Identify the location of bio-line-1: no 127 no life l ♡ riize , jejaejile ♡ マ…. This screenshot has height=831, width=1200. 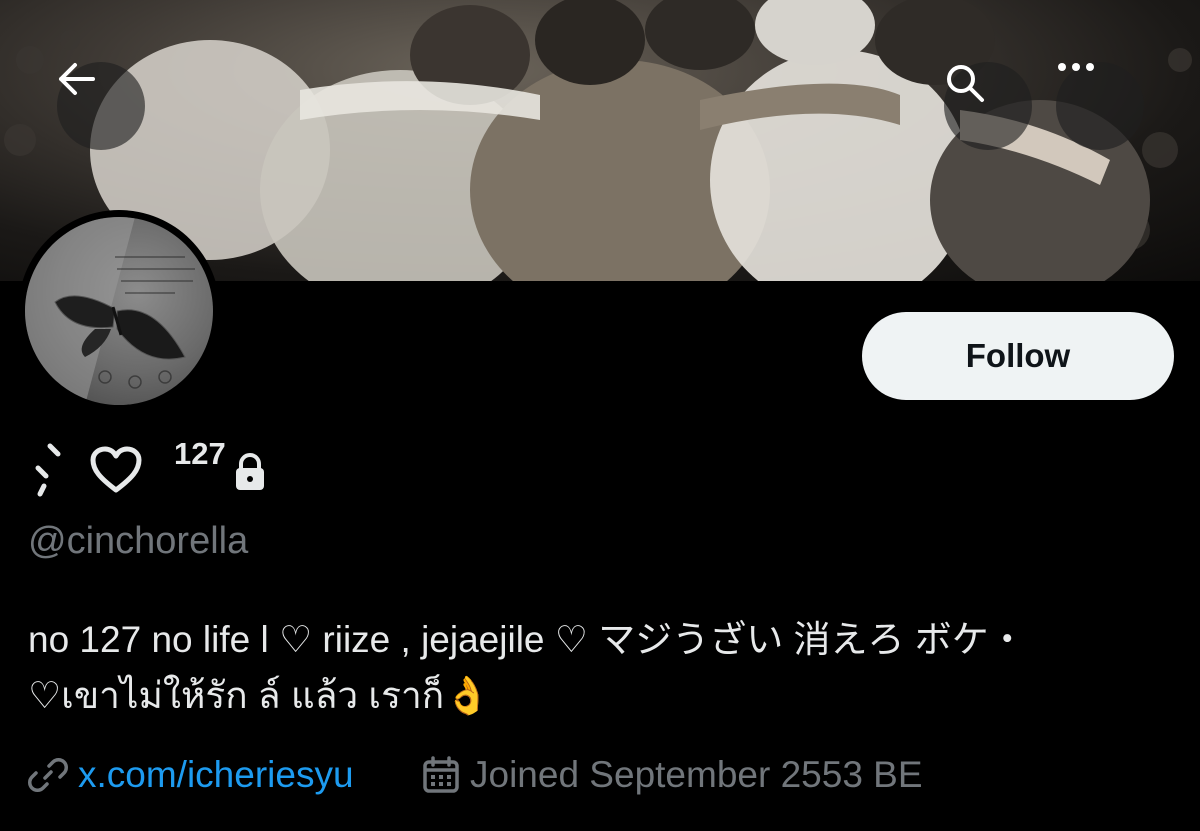
(527, 639).